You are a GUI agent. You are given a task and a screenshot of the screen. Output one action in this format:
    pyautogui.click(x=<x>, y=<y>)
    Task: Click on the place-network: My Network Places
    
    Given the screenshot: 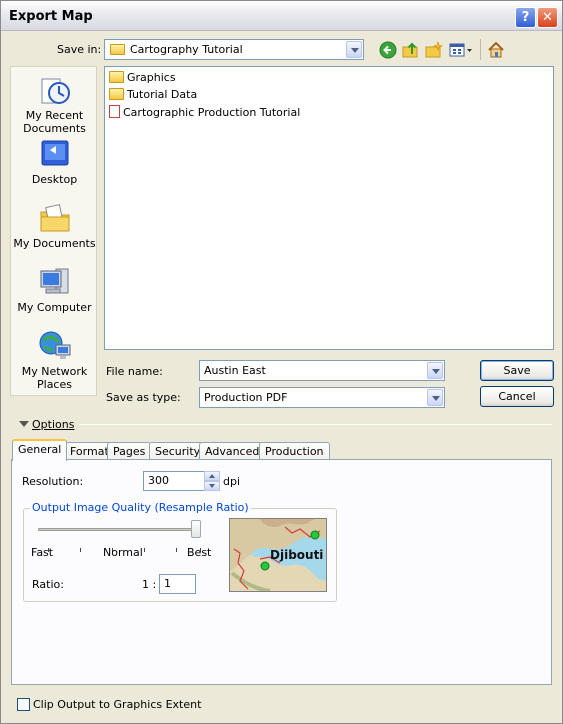 What is the action you would take?
    pyautogui.click(x=54, y=360)
    